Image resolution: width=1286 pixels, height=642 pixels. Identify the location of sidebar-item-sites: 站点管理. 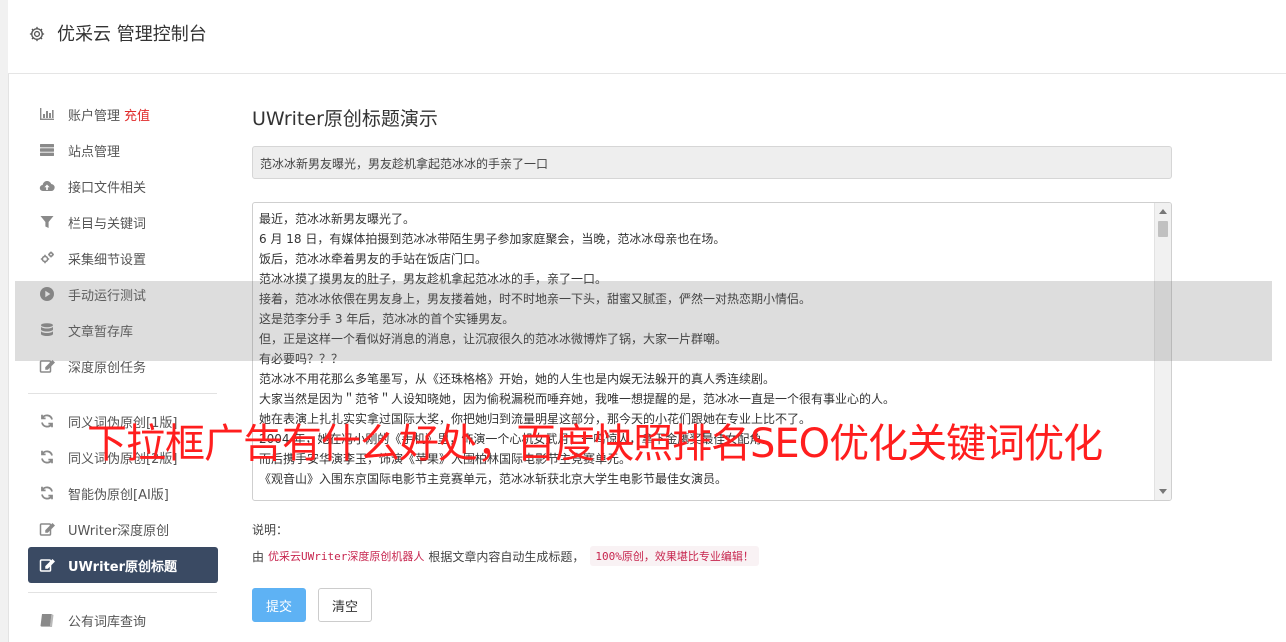
(123, 150).